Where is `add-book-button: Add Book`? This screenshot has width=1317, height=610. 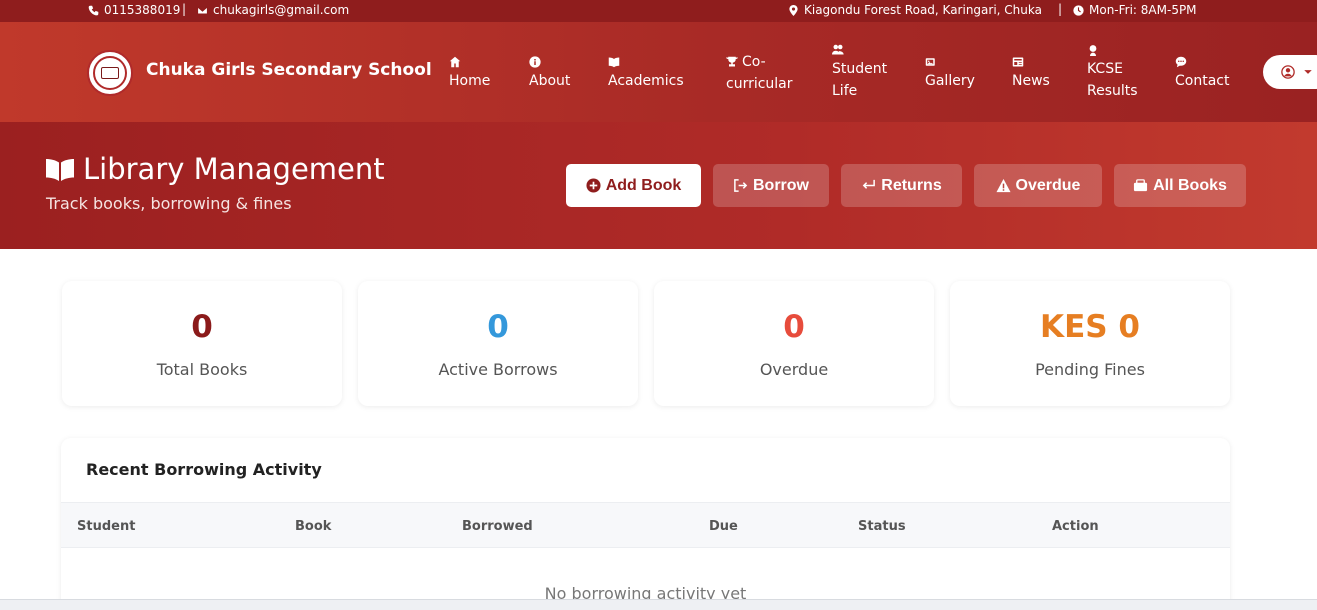 add-book-button: Add Book is located at coordinates (633, 185).